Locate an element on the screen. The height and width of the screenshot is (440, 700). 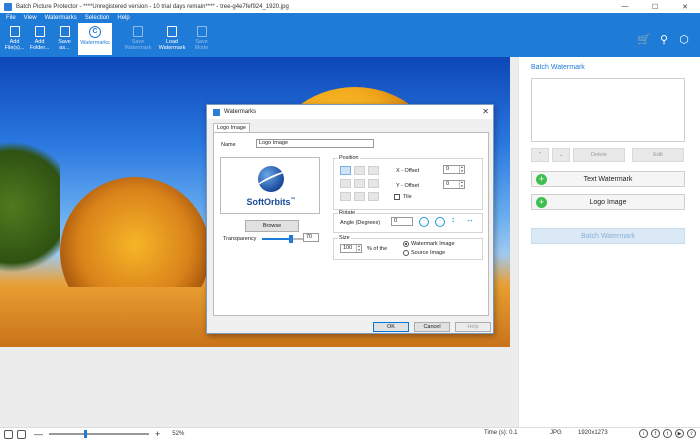
edit-label: Edit is located at coordinates (658, 155).